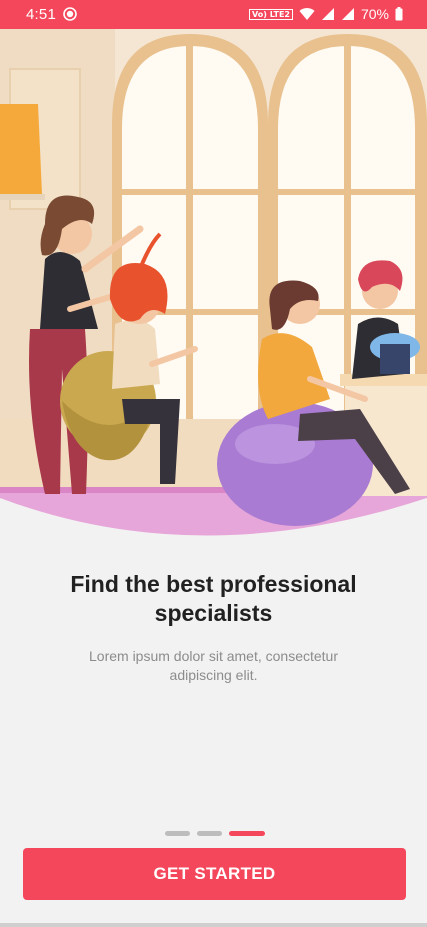  What do you see at coordinates (307, 14) in the screenshot?
I see `wifi-icon` at bounding box center [307, 14].